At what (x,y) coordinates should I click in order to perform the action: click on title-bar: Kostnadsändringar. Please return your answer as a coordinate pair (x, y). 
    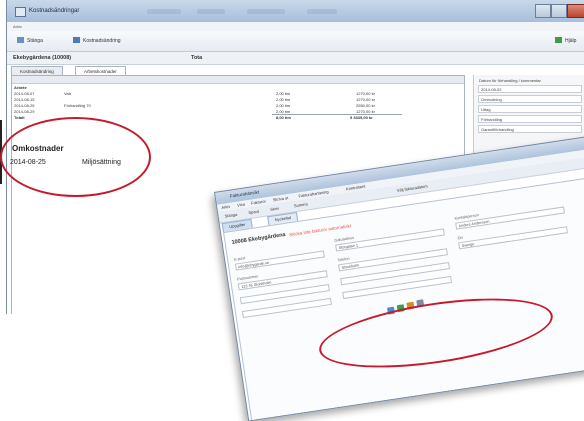
    Looking at the image, I should click on (295, 11).